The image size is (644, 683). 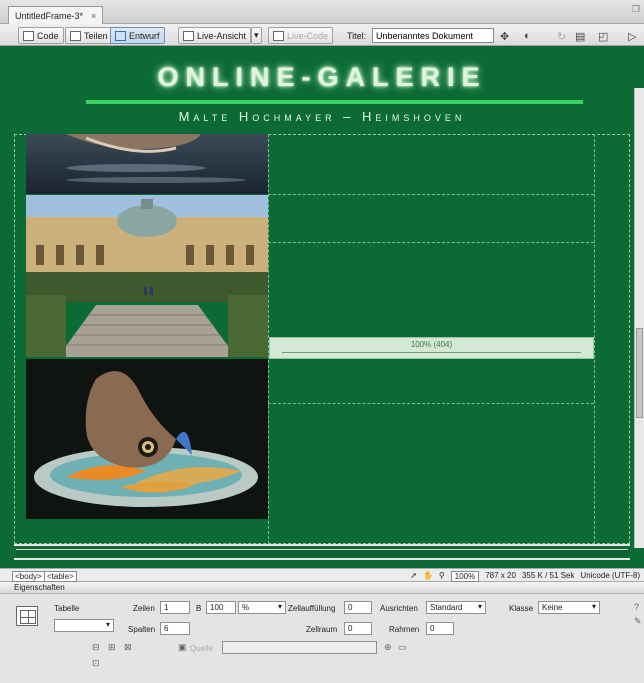 I want to click on zoom-select: 100%, so click(x=465, y=576).